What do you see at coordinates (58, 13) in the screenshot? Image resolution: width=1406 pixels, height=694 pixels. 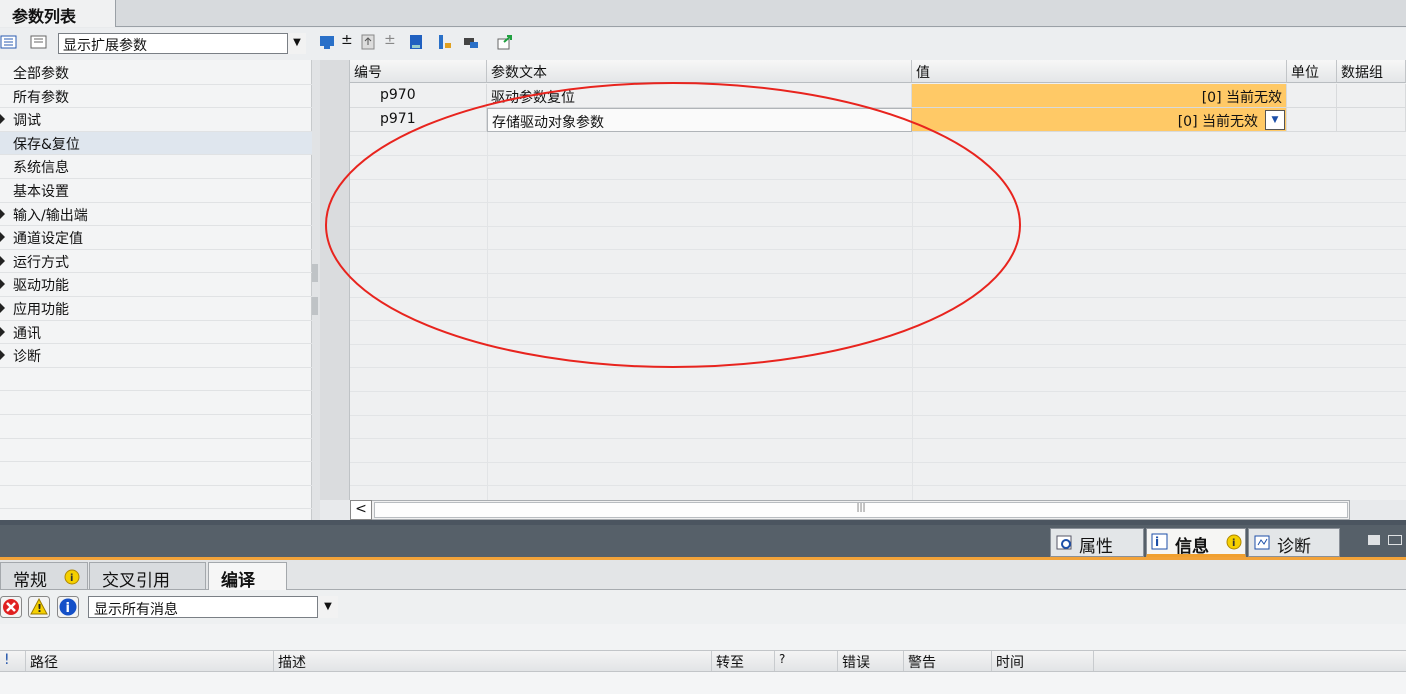 I see `tab-parameter-list: 参数列表` at bounding box center [58, 13].